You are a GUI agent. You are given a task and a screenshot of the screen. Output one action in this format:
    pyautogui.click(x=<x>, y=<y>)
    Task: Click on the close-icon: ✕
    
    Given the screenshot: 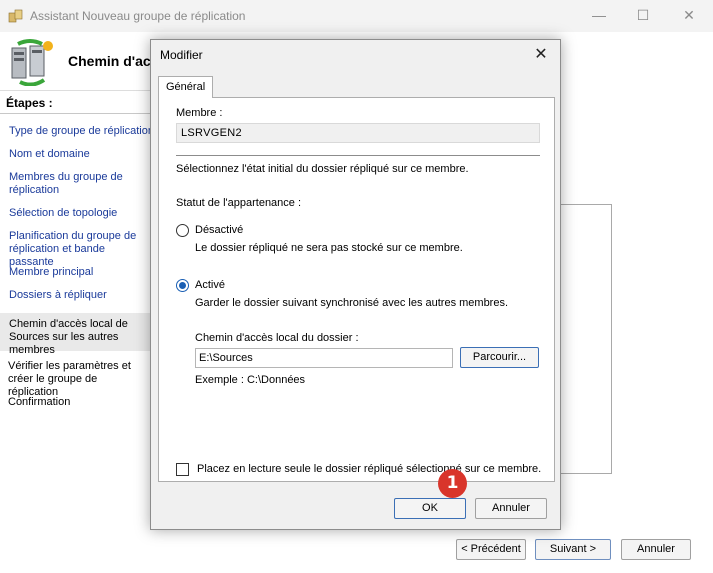 What is the action you would take?
    pyautogui.click(x=689, y=15)
    